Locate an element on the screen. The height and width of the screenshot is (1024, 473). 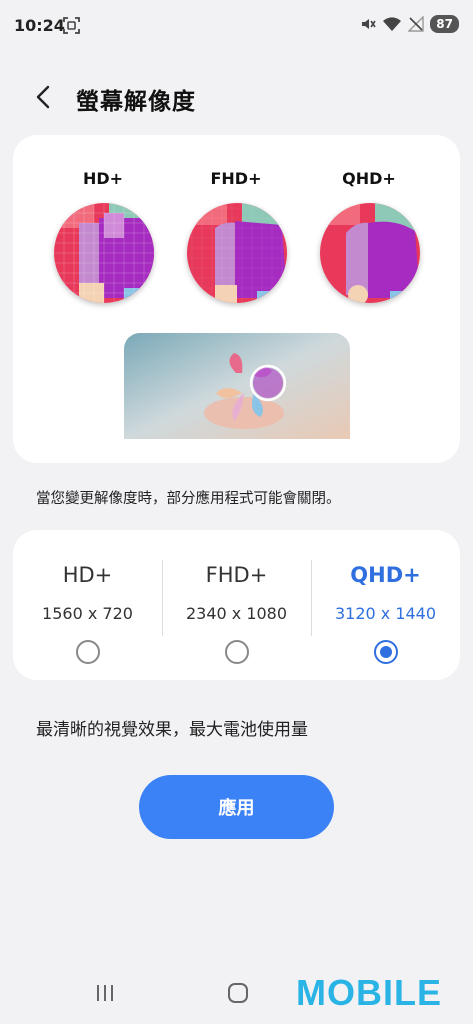
option-hd: HD+ 1560 x 720 is located at coordinates (87, 605).